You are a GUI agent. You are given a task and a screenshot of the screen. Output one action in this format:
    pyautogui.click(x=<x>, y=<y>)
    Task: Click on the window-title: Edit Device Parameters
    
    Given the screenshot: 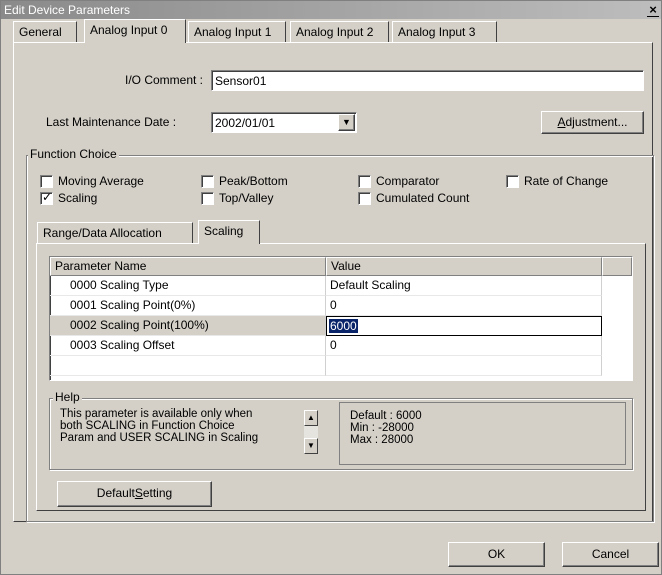 What is the action you would take?
    pyautogui.click(x=67, y=10)
    